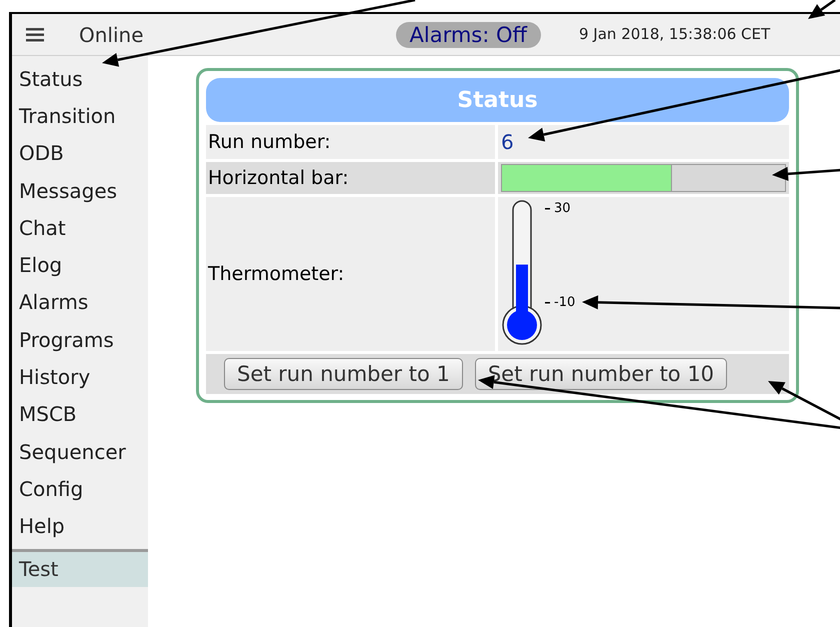  What do you see at coordinates (80, 303) in the screenshot?
I see `sidebar-item: Alarms` at bounding box center [80, 303].